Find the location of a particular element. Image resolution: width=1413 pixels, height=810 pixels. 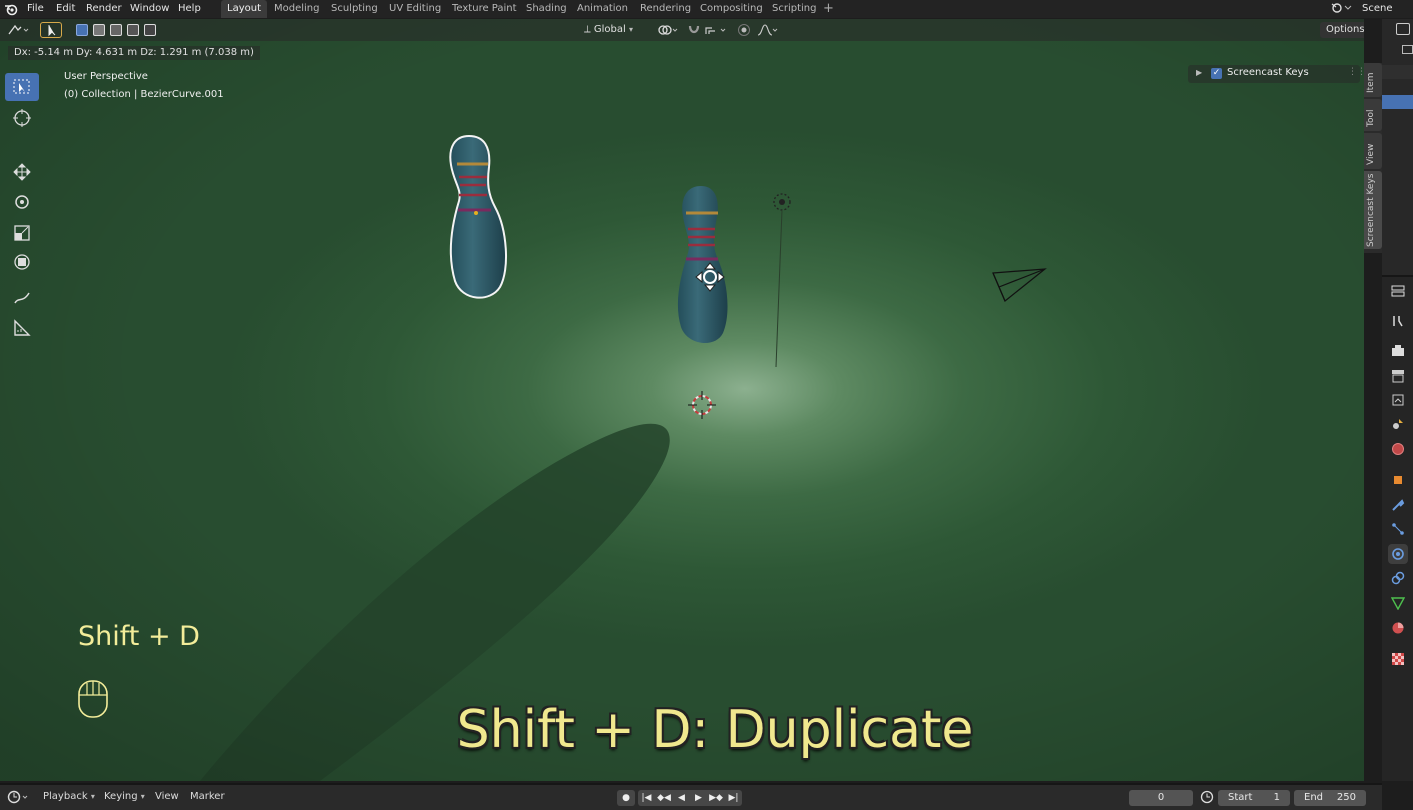

menu-file: File is located at coordinates (35, 9).